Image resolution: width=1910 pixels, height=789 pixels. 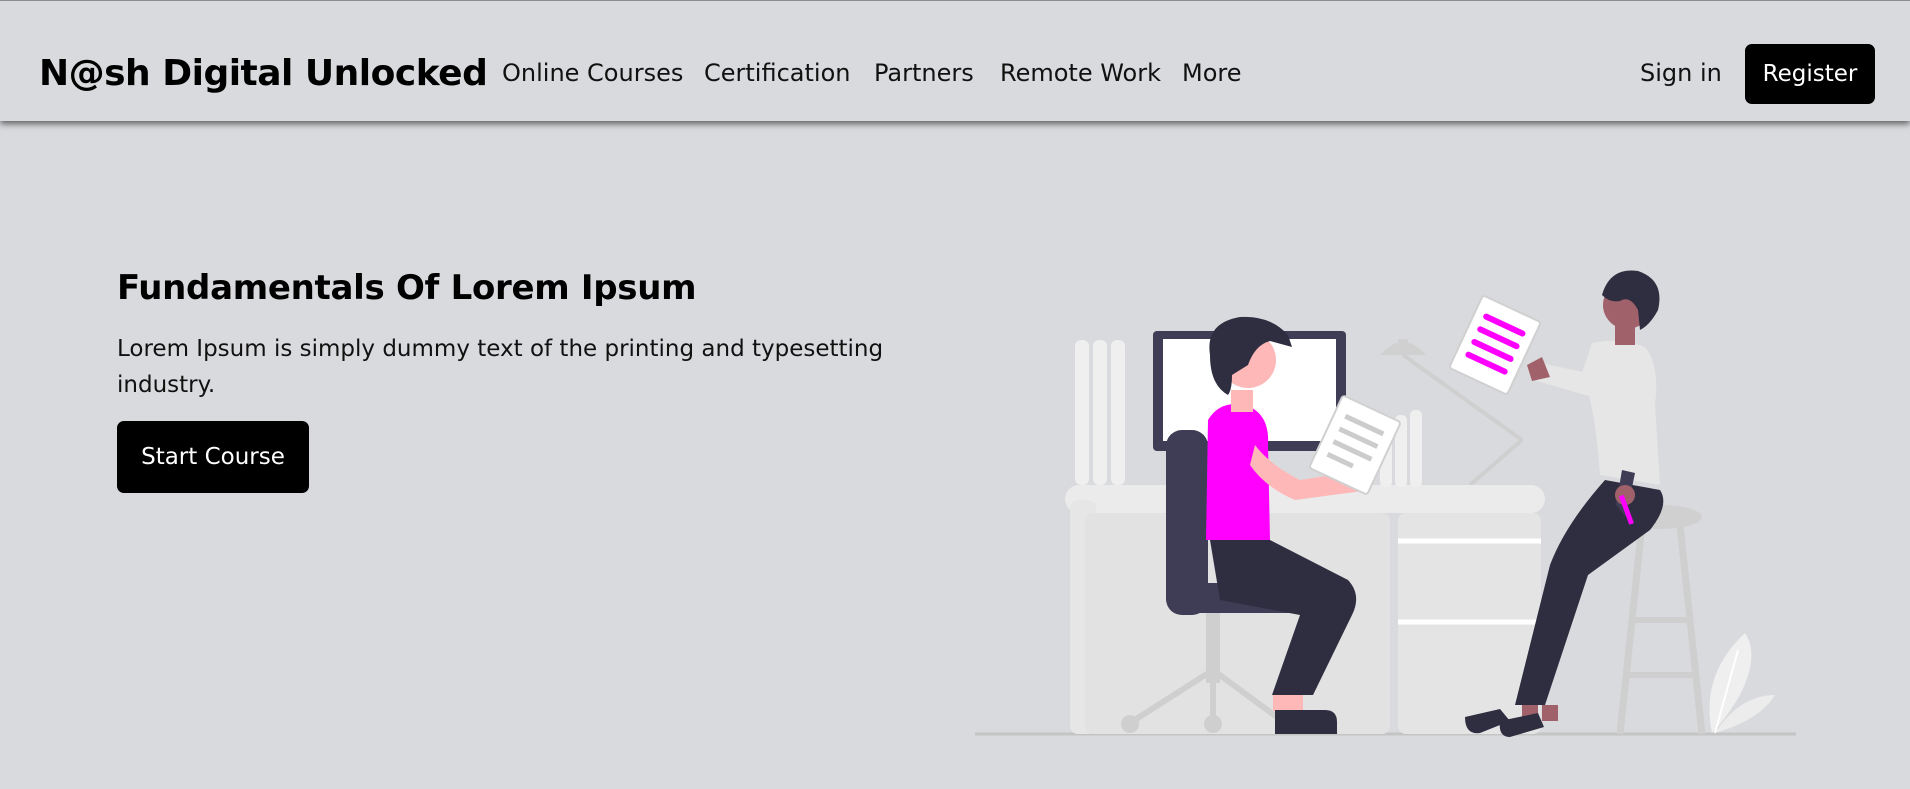 What do you see at coordinates (1080, 73) in the screenshot?
I see `nav-remote-work: Remote Work` at bounding box center [1080, 73].